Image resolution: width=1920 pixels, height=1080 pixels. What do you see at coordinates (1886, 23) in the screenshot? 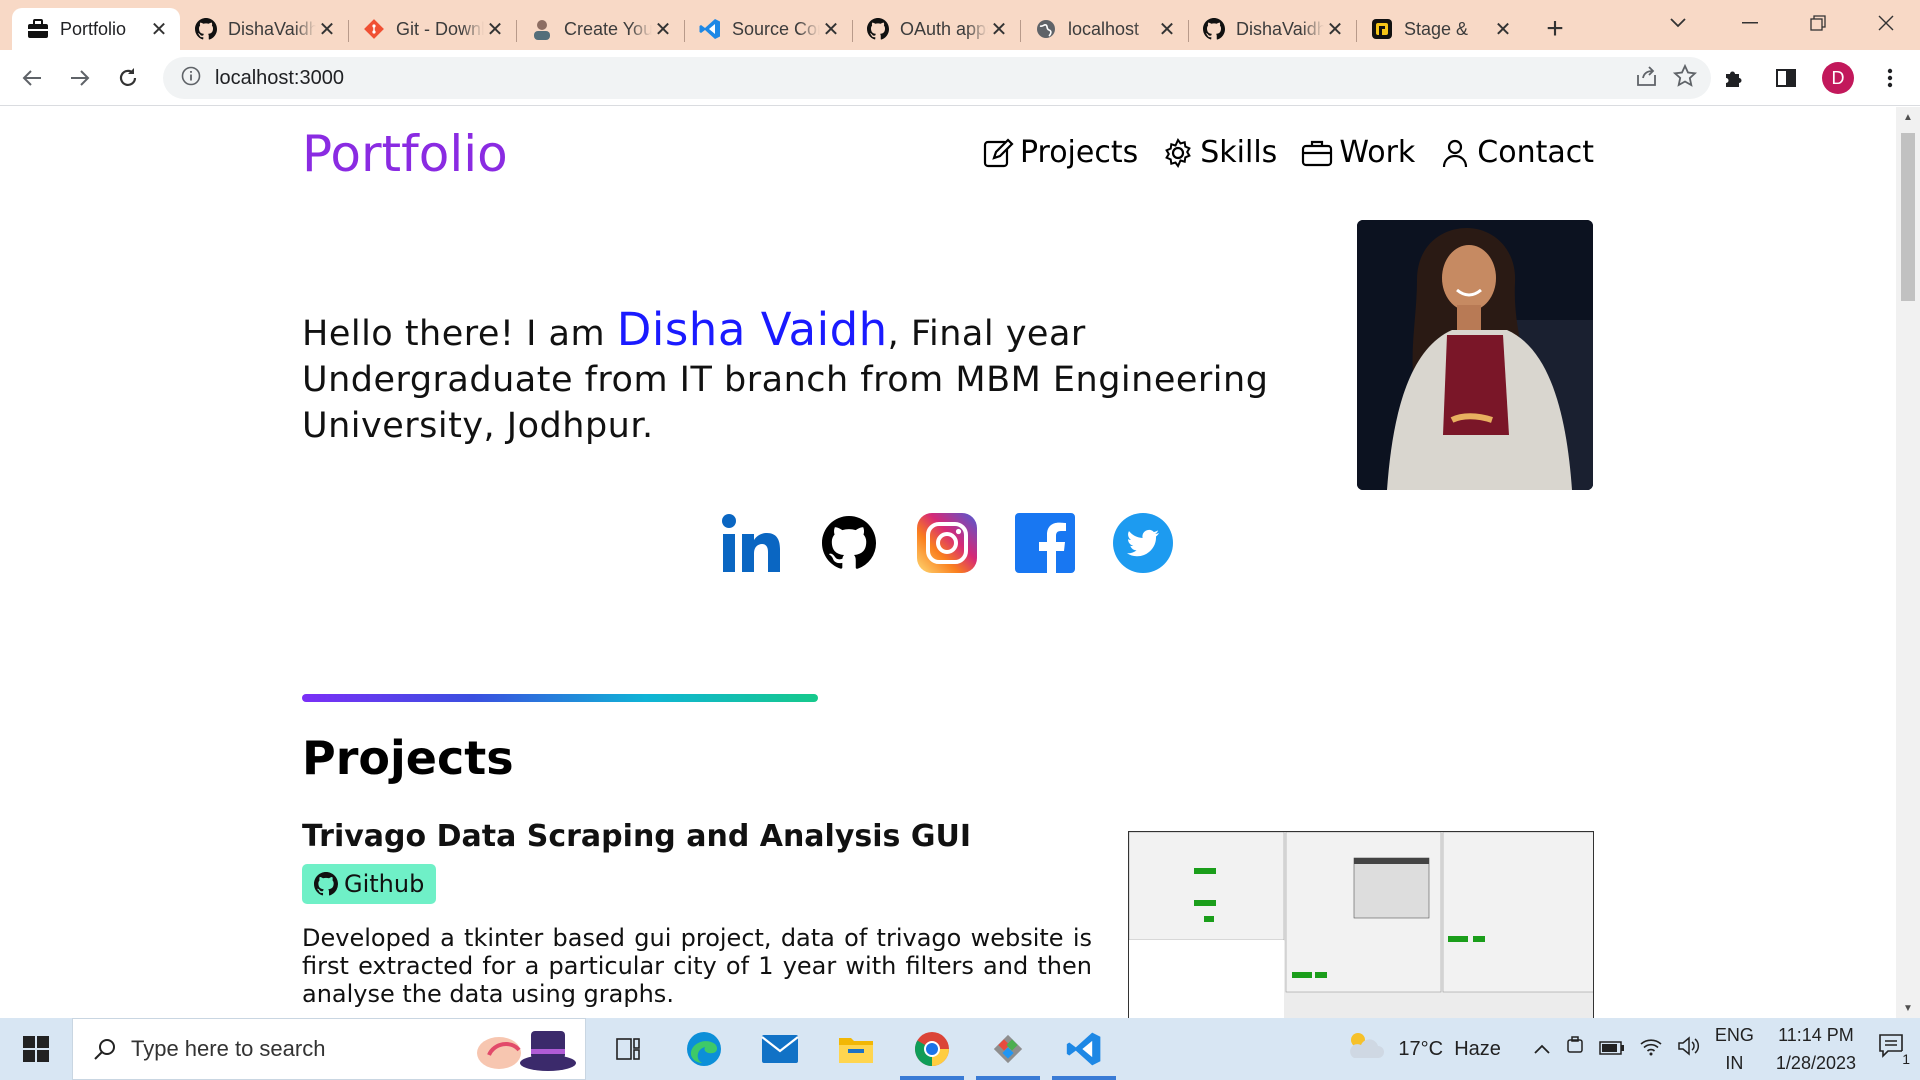
I see `close-window-icon` at bounding box center [1886, 23].